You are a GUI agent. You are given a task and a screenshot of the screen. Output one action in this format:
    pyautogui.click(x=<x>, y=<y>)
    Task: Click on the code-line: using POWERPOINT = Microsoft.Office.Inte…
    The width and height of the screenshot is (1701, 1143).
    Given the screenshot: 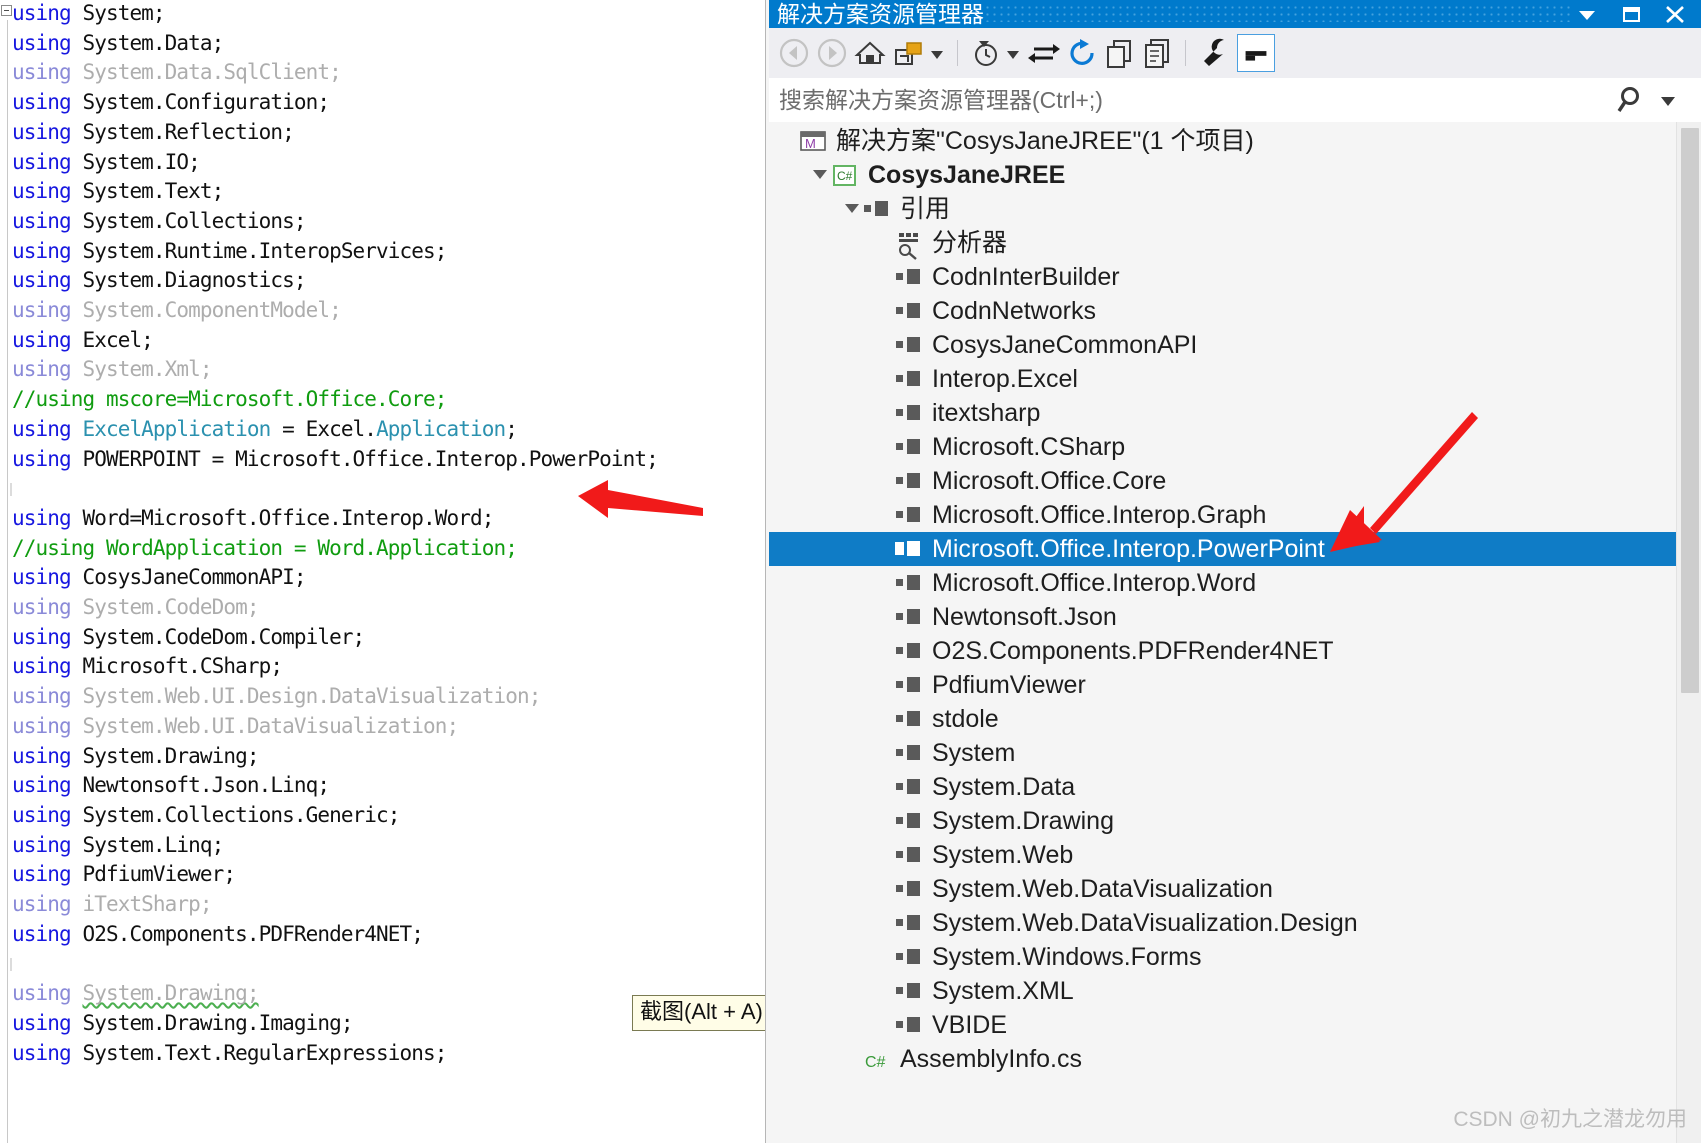 What is the action you would take?
    pyautogui.click(x=335, y=460)
    